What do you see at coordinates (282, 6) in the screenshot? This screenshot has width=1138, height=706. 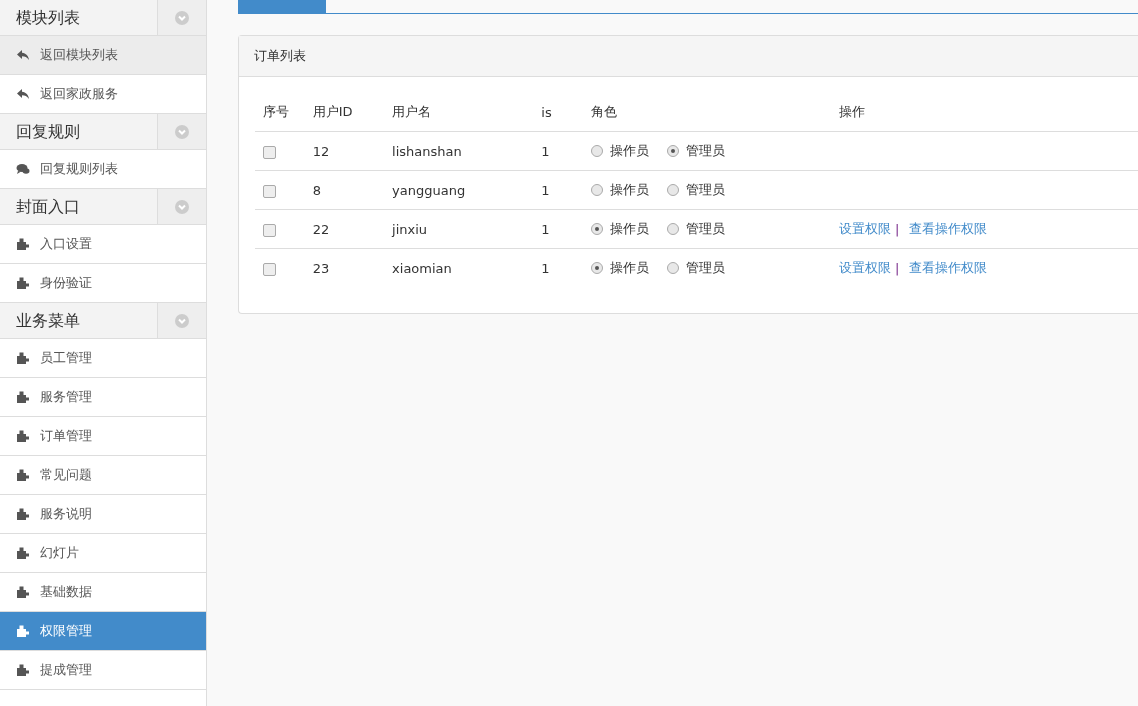 I see `tab` at bounding box center [282, 6].